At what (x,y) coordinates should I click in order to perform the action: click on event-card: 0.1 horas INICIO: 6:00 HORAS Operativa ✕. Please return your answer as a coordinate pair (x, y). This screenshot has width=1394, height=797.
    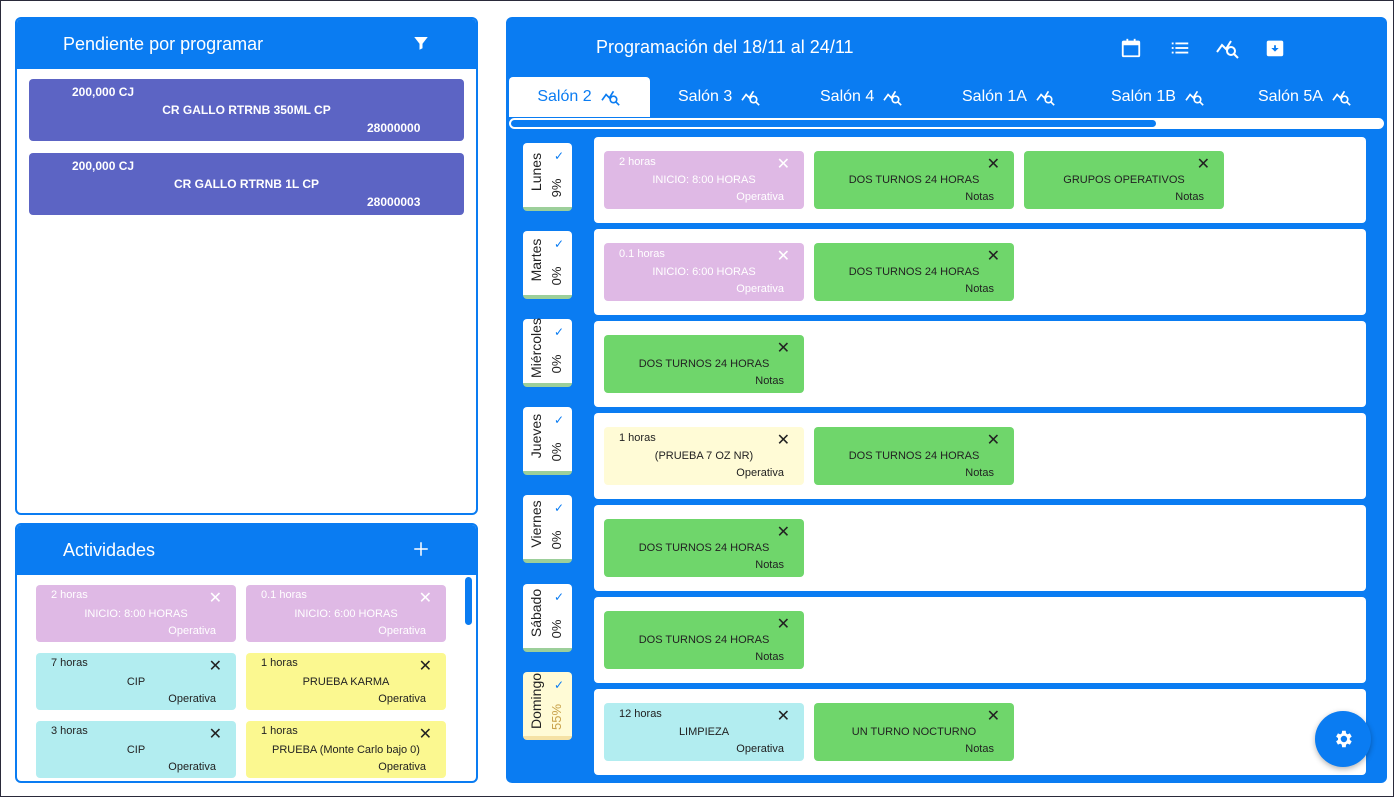
    Looking at the image, I should click on (704, 272).